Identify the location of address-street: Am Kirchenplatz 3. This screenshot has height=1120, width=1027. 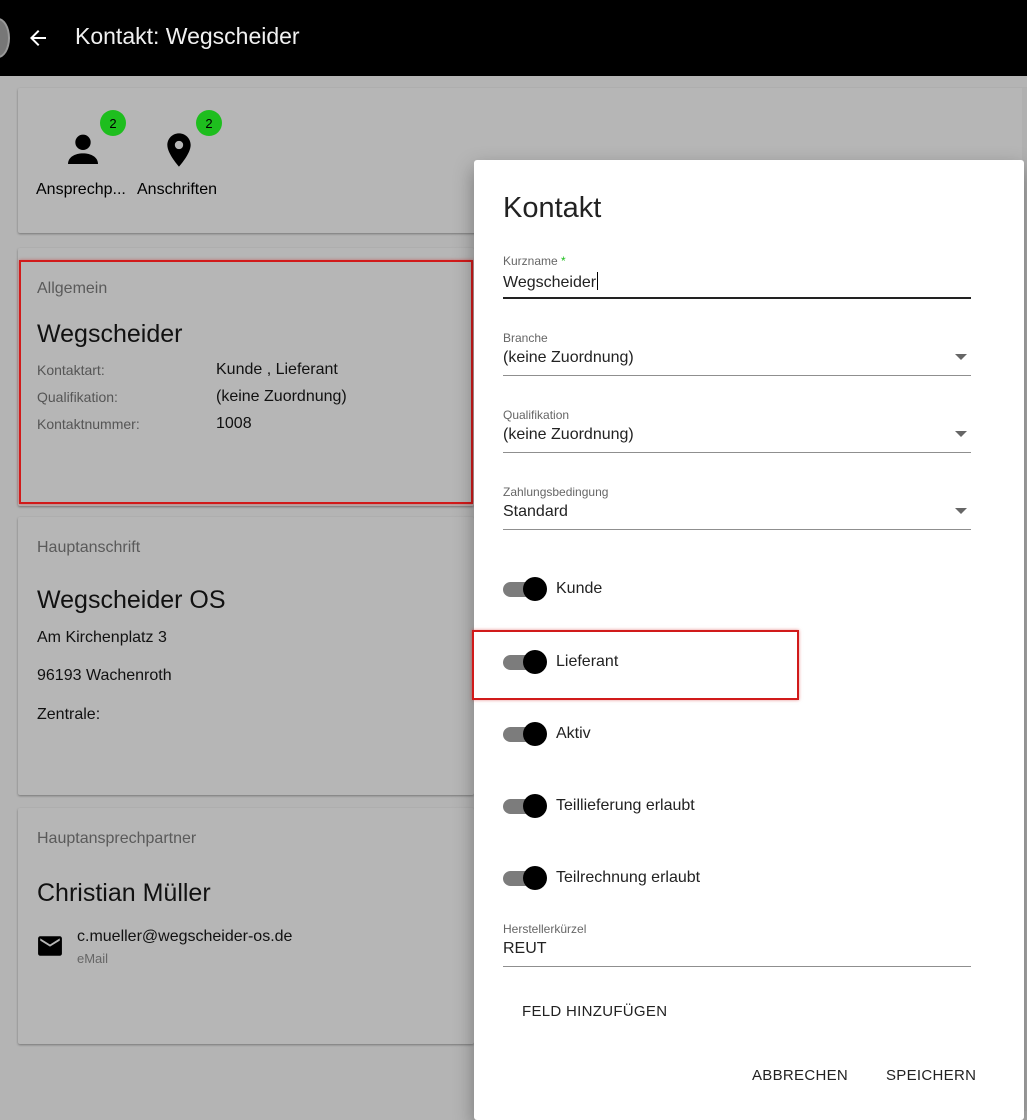
(102, 637).